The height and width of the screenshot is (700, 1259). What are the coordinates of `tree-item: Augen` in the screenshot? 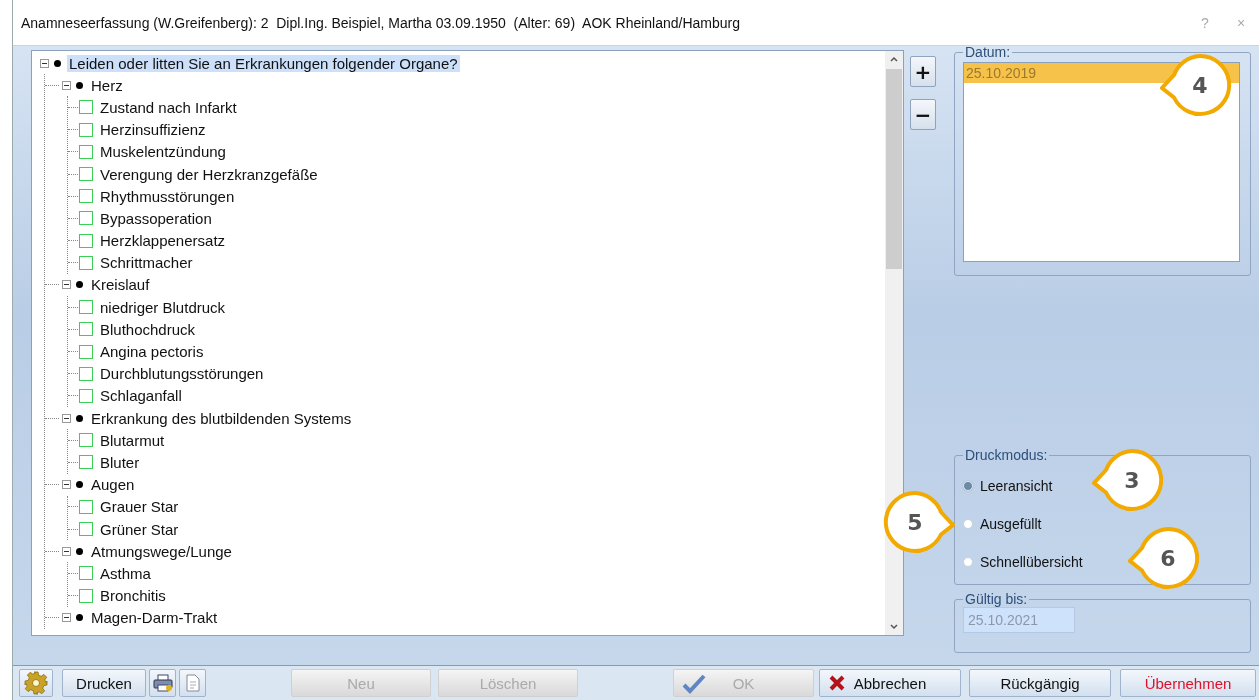 It's located at (113, 485).